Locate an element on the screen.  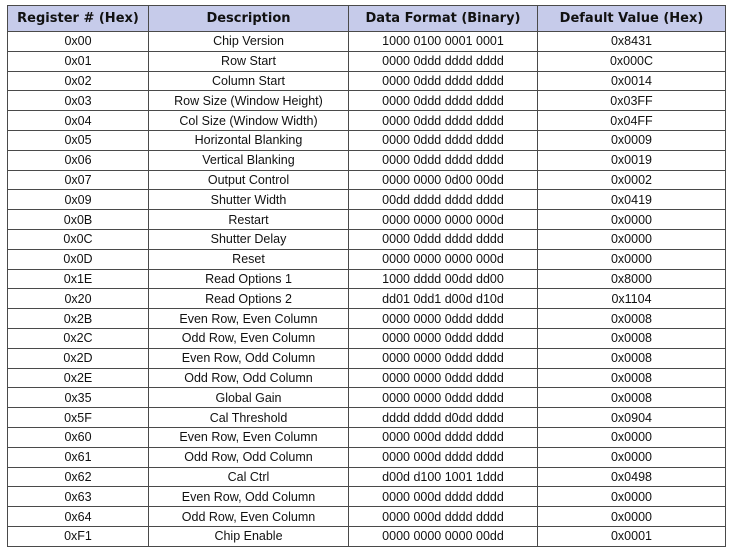
description-cell: Odd Row, Odd Column is located at coordinates (248, 457).